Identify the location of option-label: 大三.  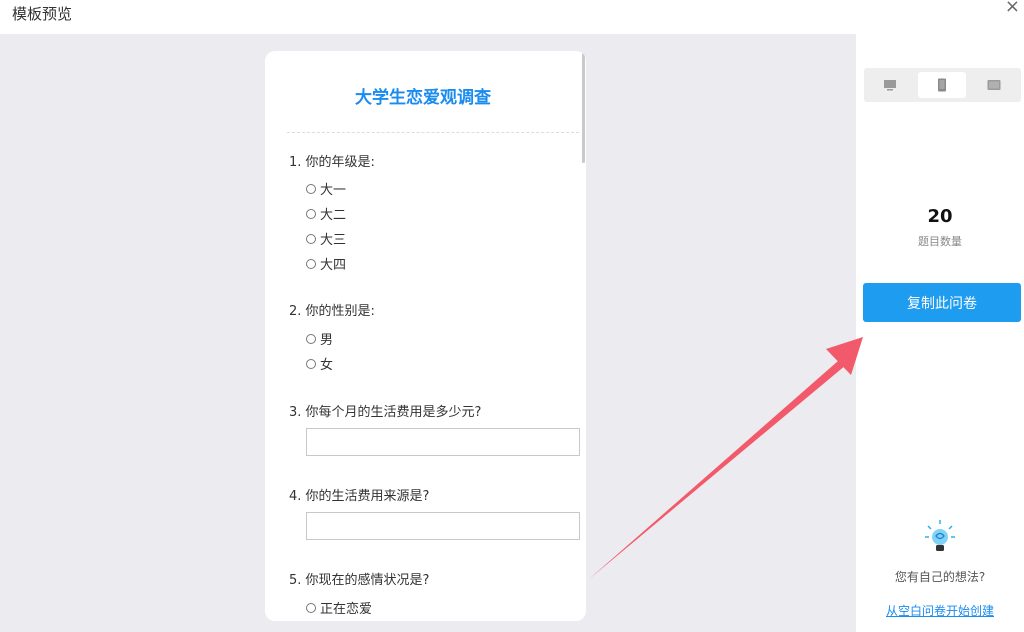
(333, 240).